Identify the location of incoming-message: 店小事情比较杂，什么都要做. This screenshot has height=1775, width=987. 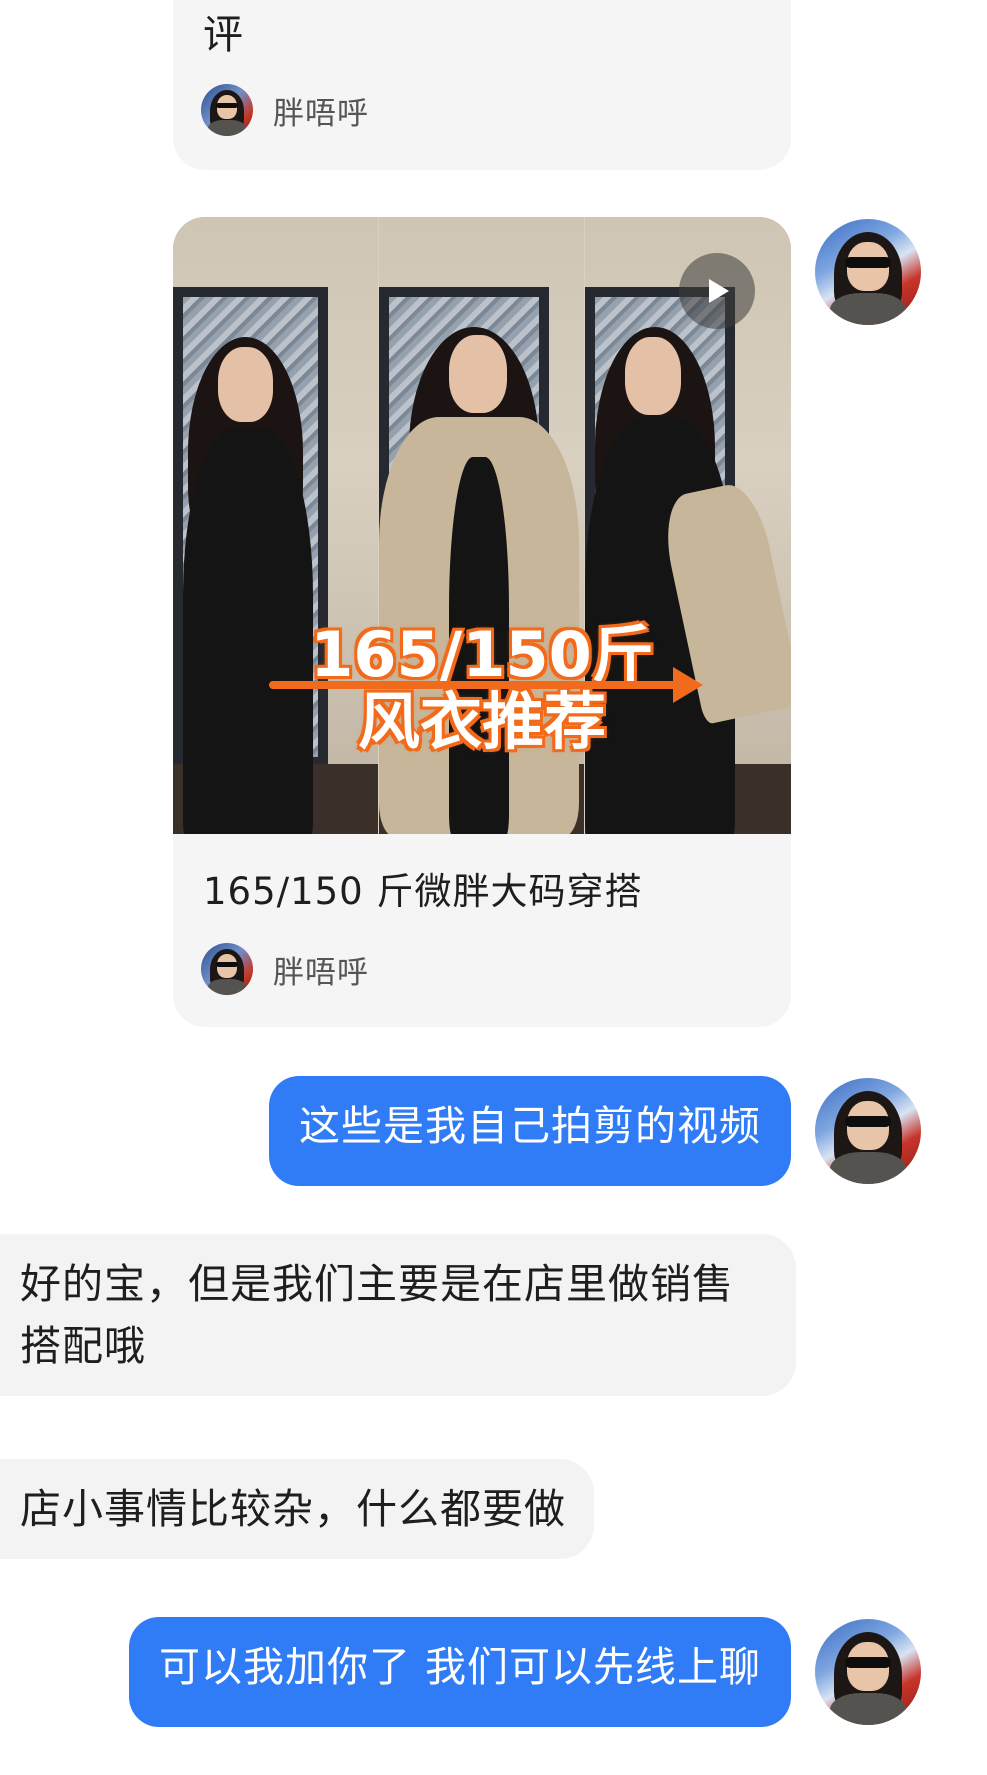
(297, 1509).